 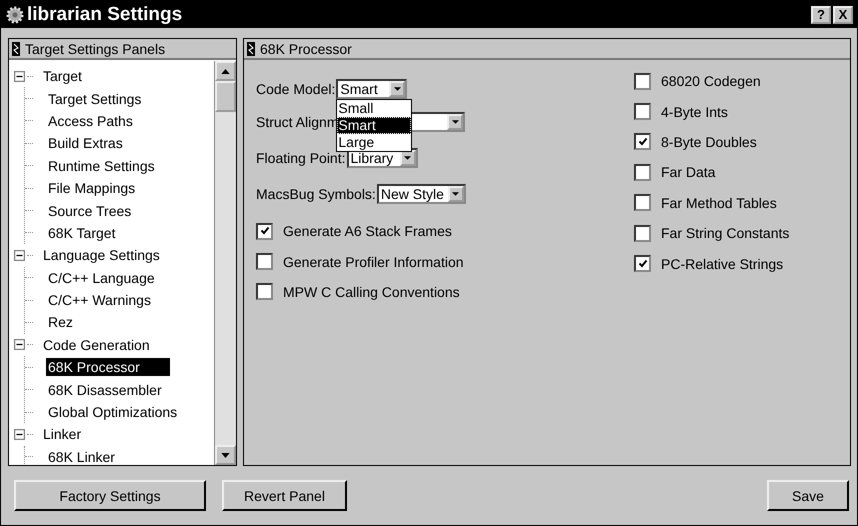 I want to click on checkbox-label: 8-Byte Doubles, so click(x=709, y=142).